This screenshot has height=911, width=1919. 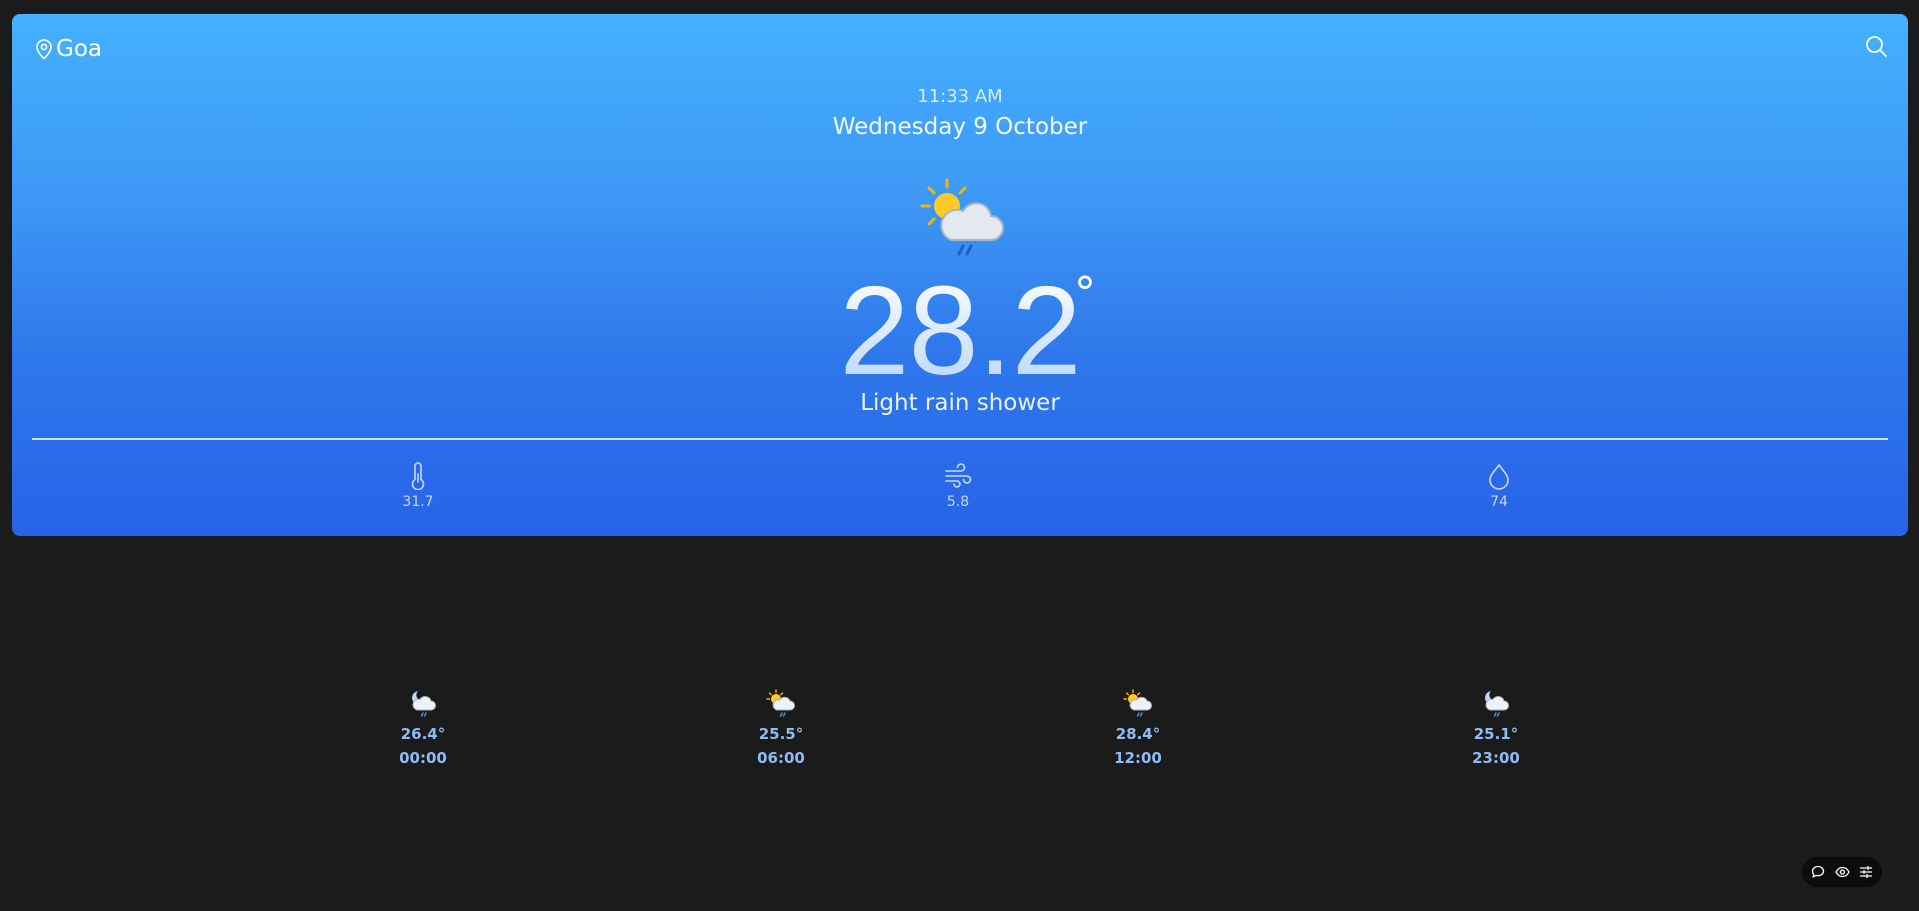 What do you see at coordinates (423, 734) in the screenshot?
I see `forecast-temp: 26.4°` at bounding box center [423, 734].